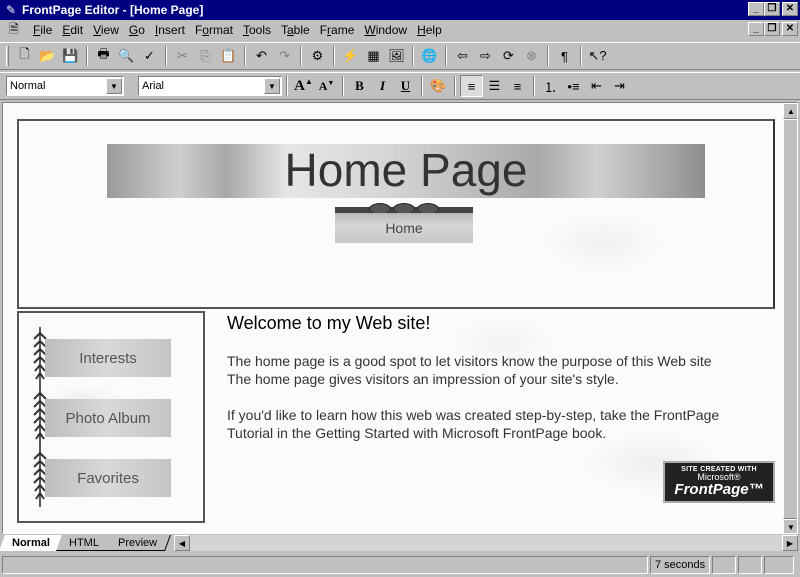  What do you see at coordinates (531, 56) in the screenshot?
I see `stop-icon: ⊗` at bounding box center [531, 56].